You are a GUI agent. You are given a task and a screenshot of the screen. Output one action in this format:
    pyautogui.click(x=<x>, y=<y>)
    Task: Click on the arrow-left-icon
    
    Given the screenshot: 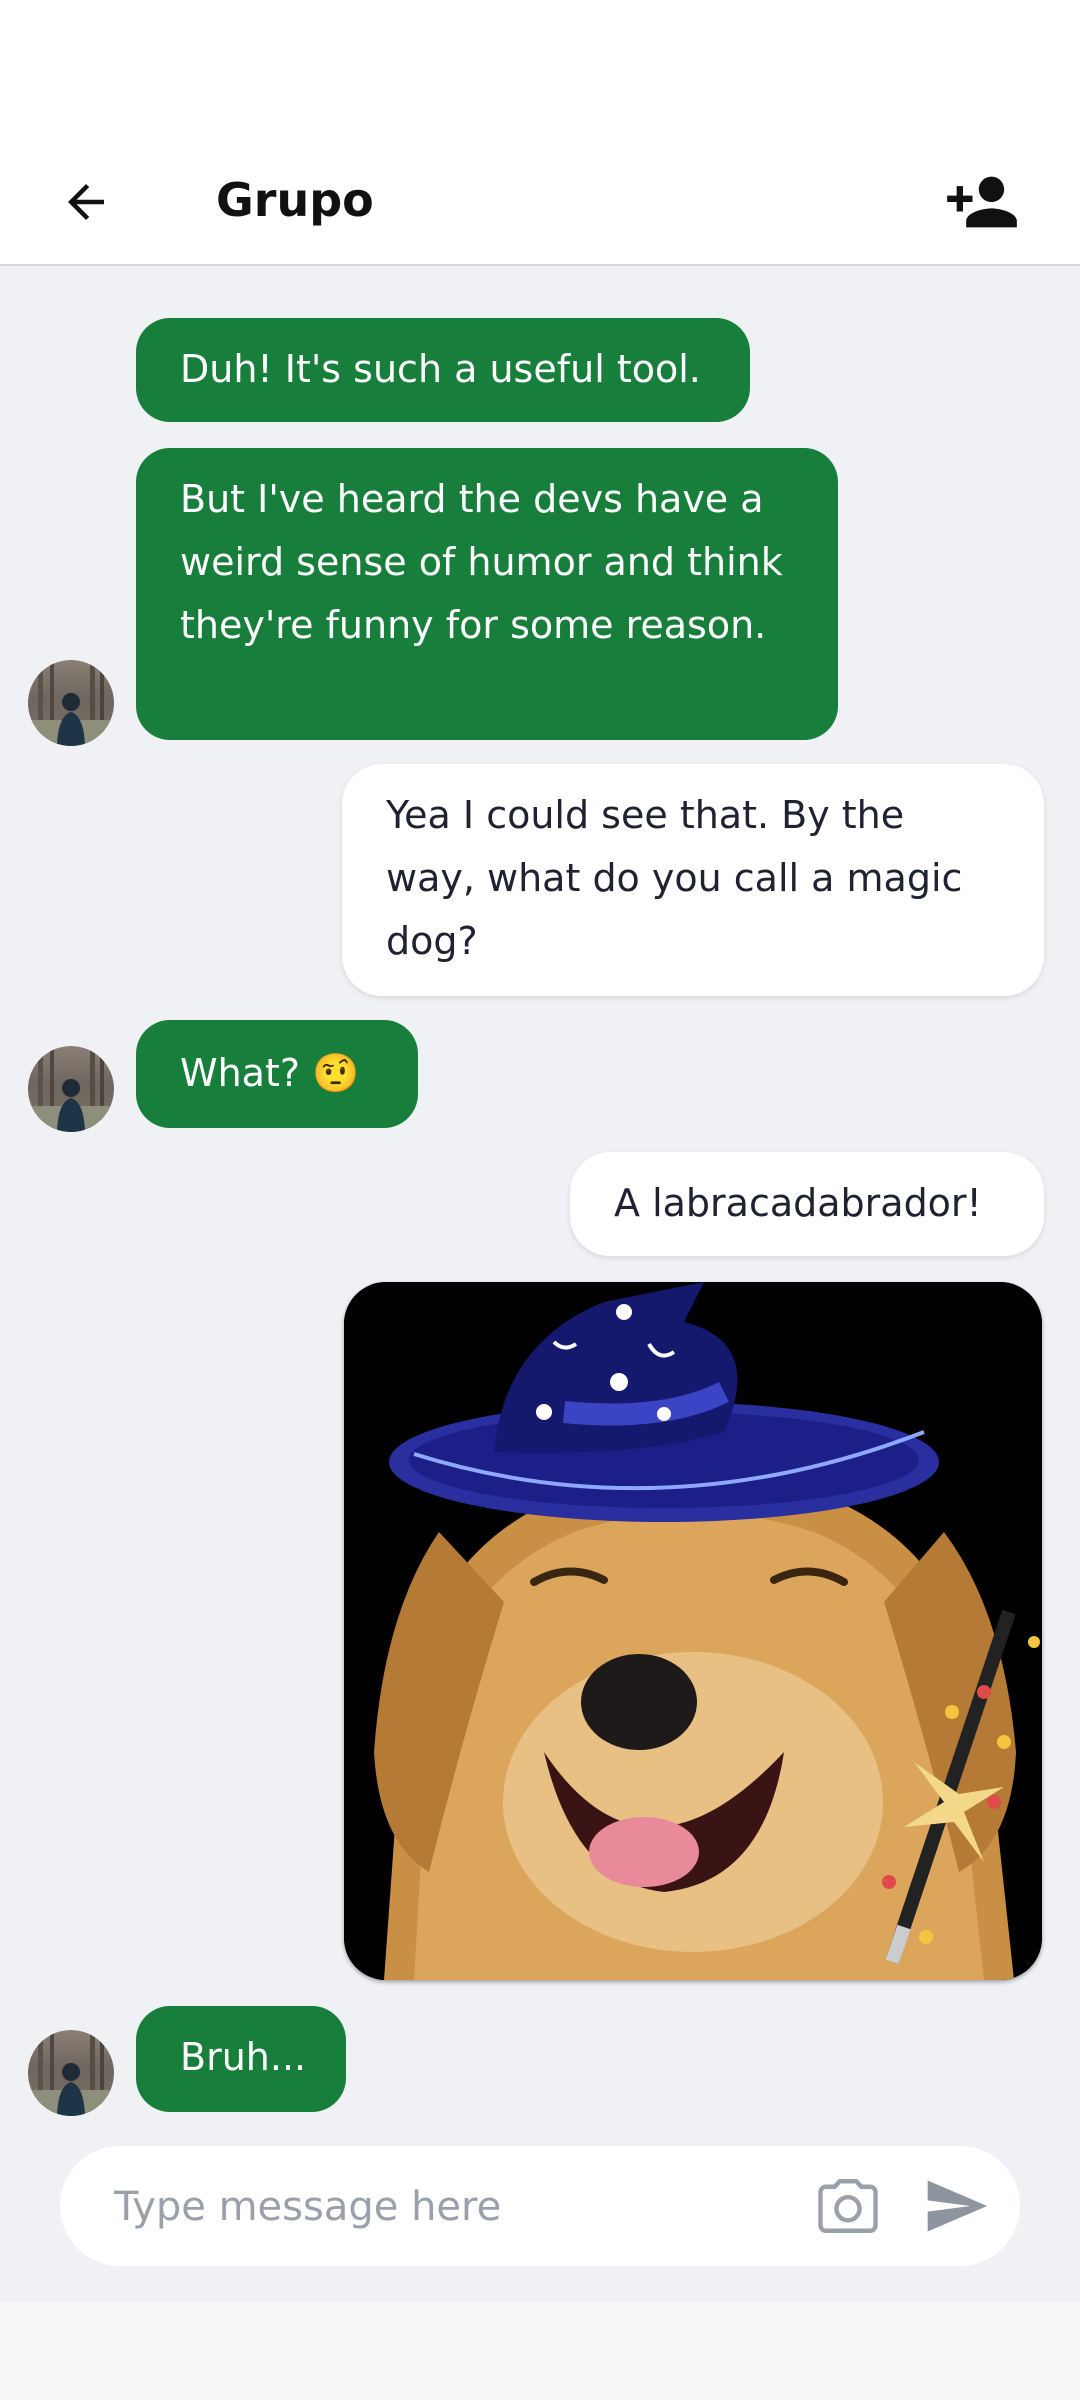 What is the action you would take?
    pyautogui.click(x=86, y=202)
    